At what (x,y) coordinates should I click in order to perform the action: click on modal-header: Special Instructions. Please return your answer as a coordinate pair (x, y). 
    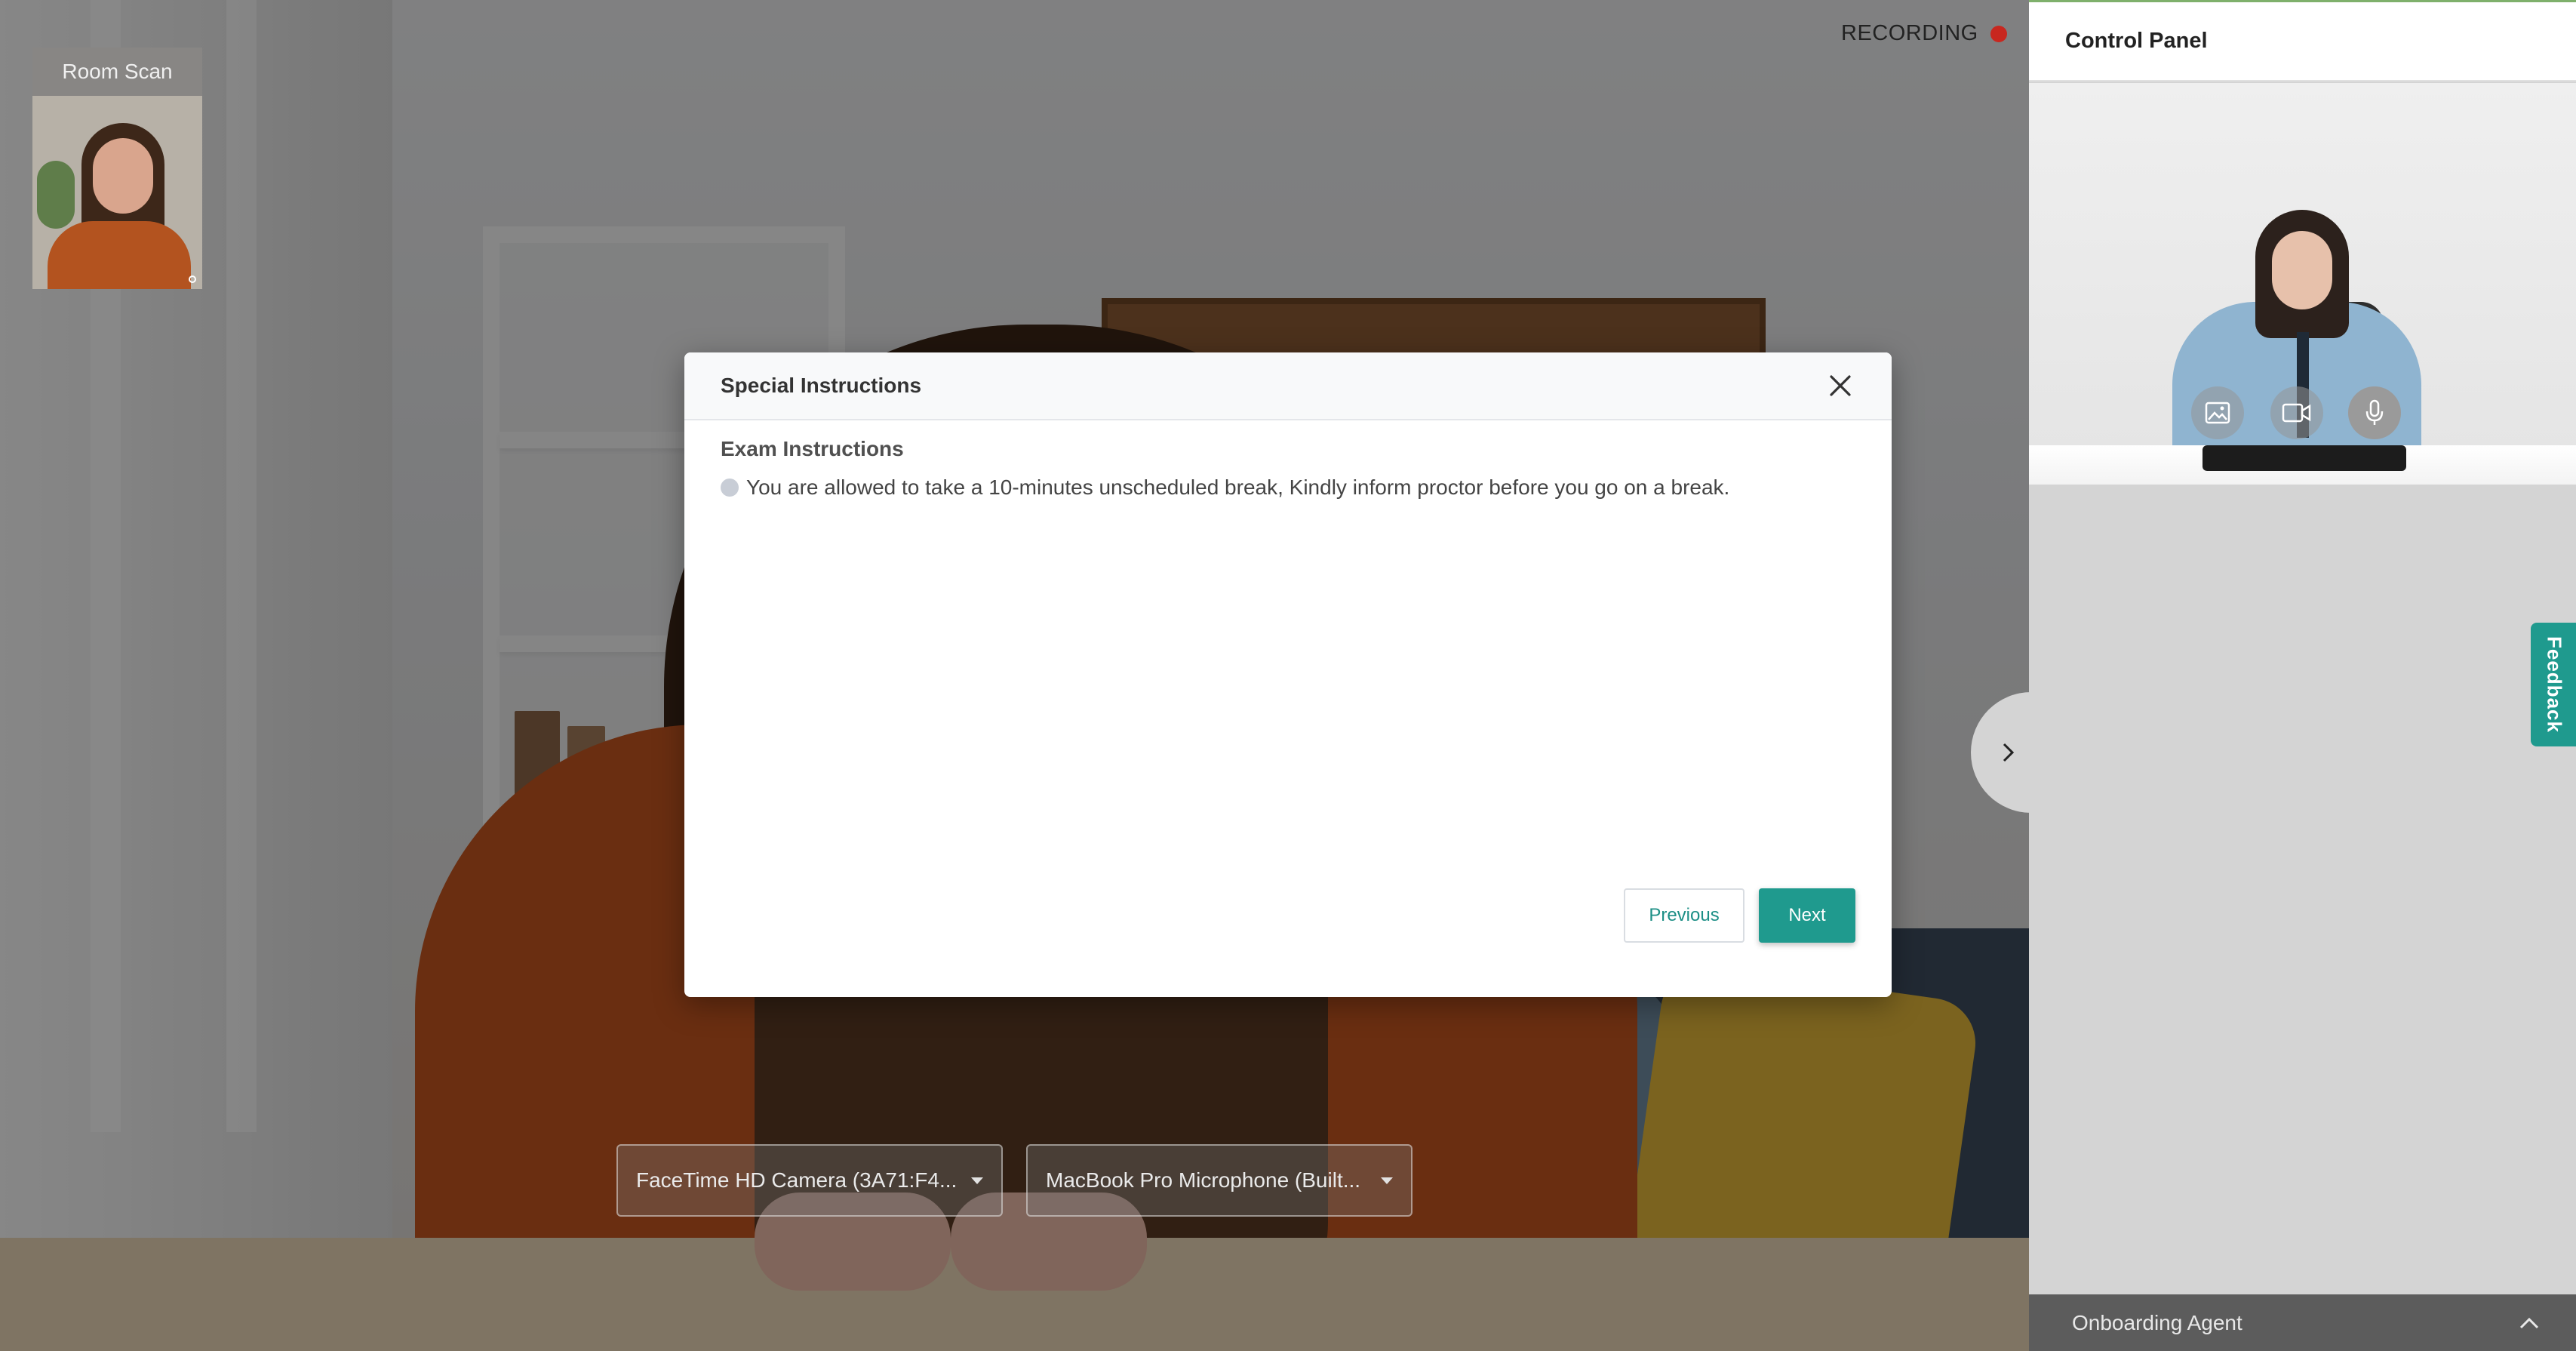
    Looking at the image, I should click on (1288, 386).